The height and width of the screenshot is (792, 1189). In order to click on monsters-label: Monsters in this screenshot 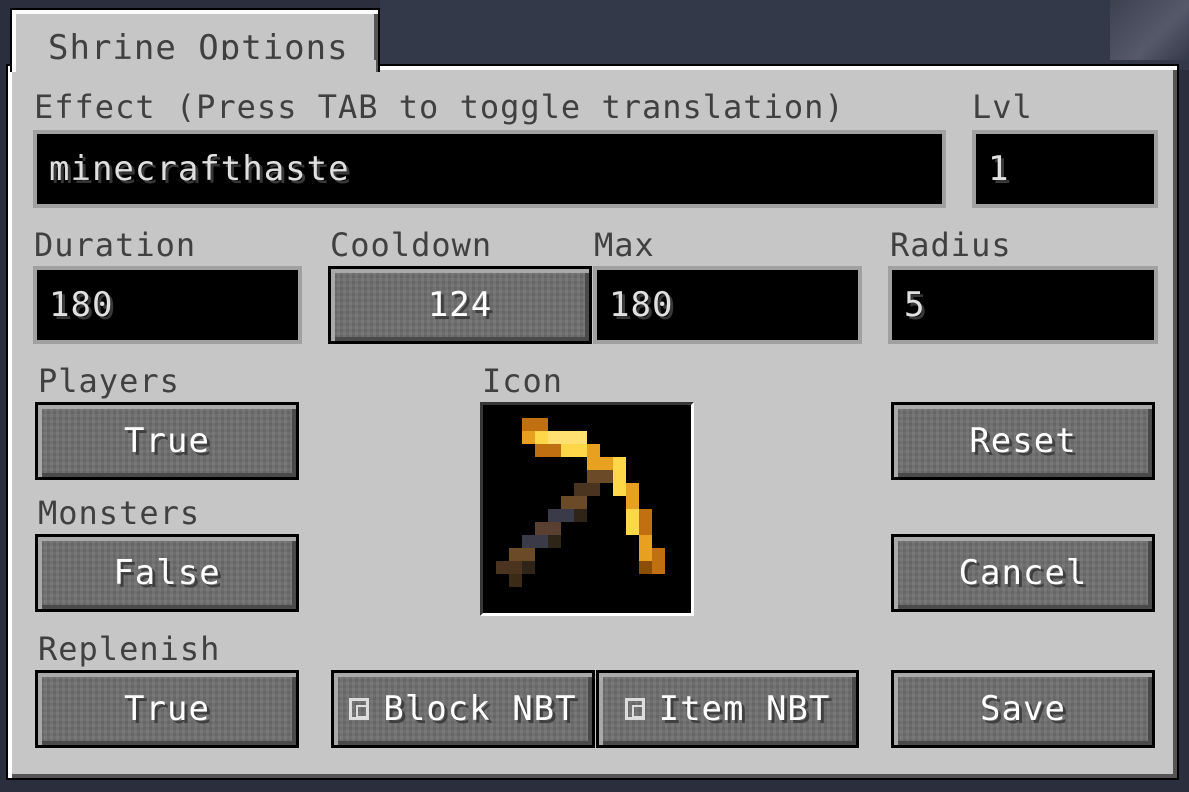, I will do `click(119, 513)`.